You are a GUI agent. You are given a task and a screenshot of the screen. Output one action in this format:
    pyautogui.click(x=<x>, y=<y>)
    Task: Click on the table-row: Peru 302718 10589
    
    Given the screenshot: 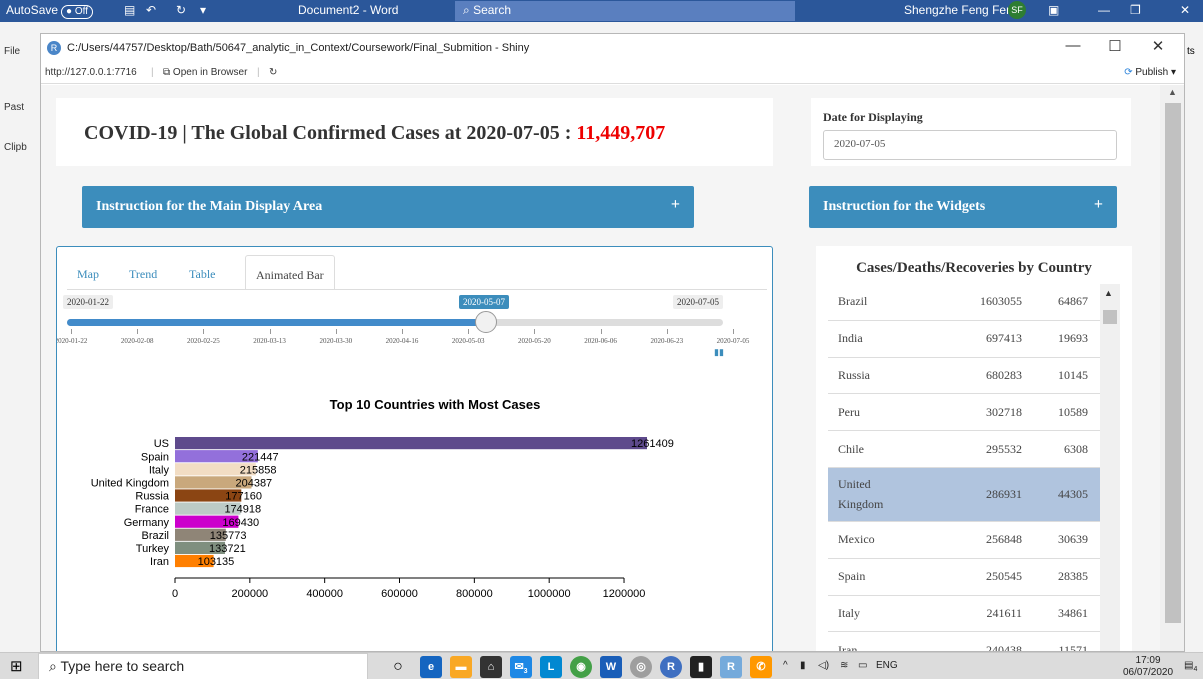 What is the action you would take?
    pyautogui.click(x=964, y=413)
    